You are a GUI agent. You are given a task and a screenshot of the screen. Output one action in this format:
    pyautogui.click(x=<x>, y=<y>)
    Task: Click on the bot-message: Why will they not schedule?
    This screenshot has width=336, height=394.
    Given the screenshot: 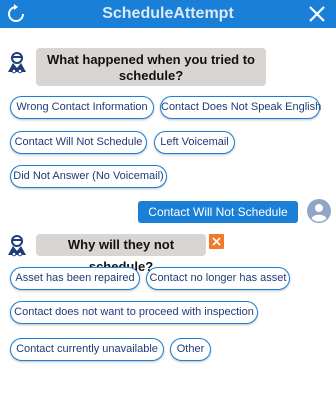 What is the action you would take?
    pyautogui.click(x=121, y=254)
    